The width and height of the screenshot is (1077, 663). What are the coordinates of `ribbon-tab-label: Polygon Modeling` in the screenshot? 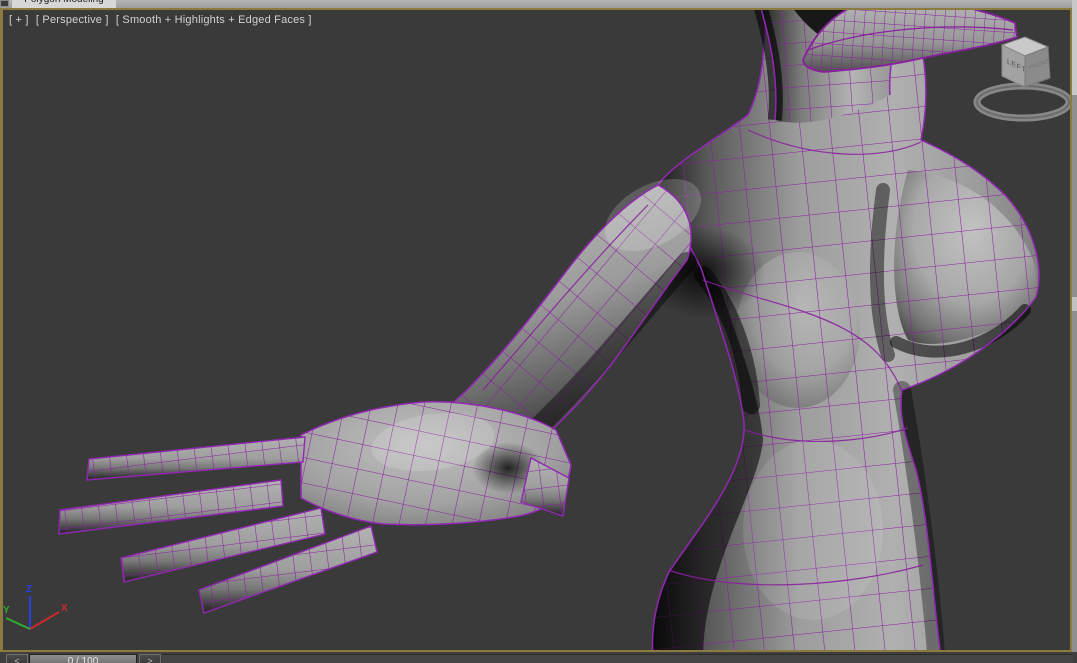 It's located at (64, 2).